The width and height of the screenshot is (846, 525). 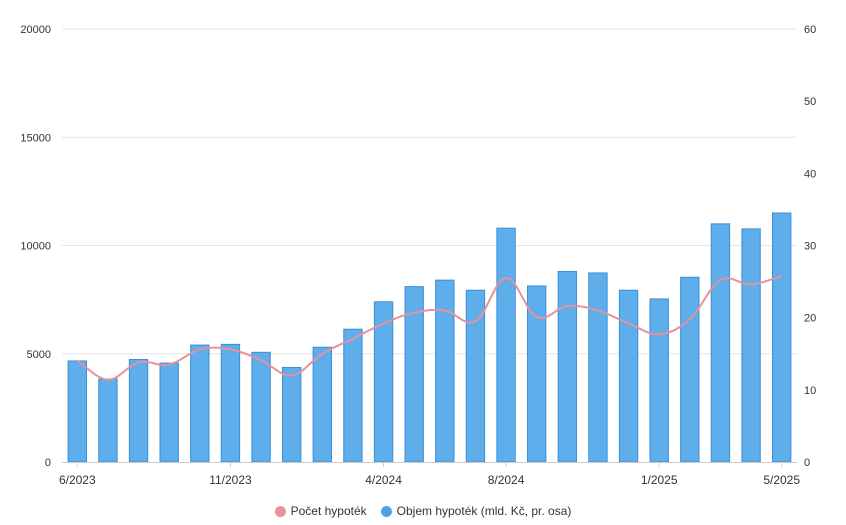 I want to click on y-left-tick-label: 5000, so click(x=39, y=355).